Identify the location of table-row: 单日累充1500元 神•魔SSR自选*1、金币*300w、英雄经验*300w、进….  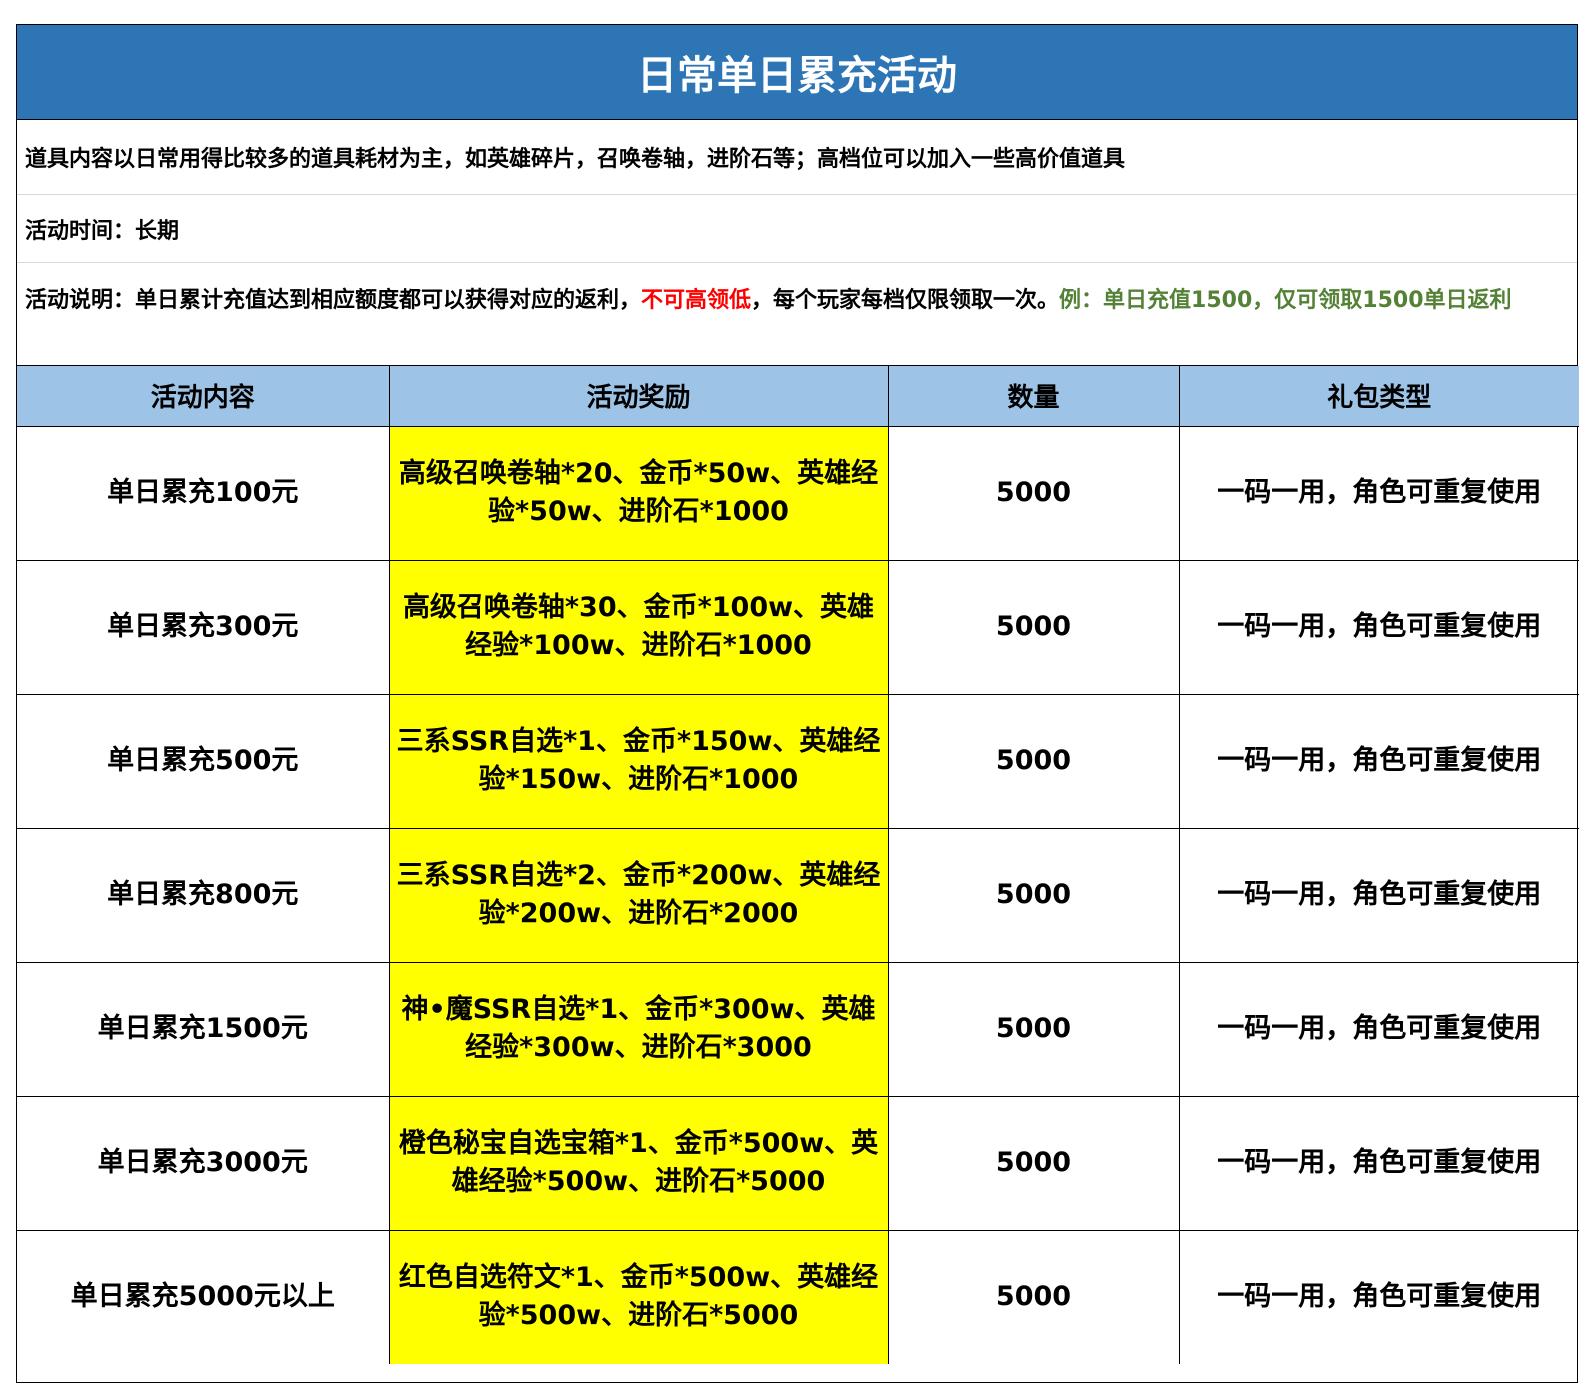
(798, 1029).